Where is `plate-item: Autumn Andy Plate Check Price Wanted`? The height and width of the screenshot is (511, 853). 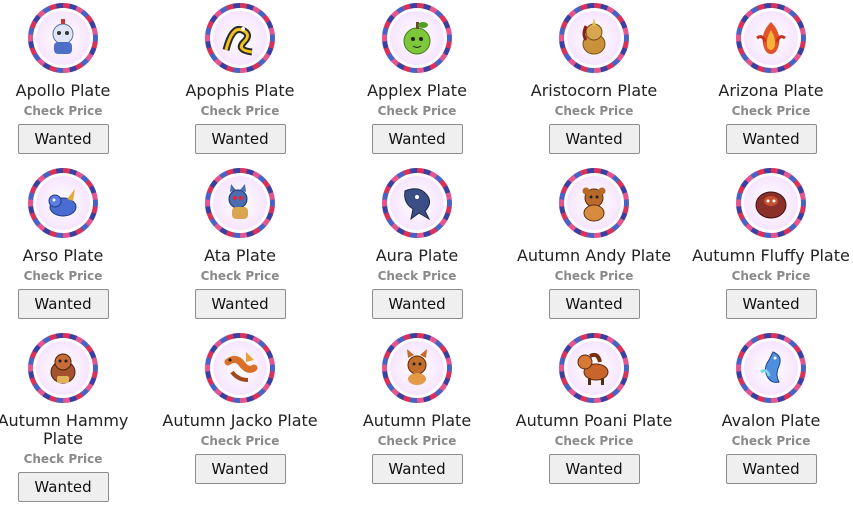
plate-item: Autumn Andy Plate Check Price Wanted is located at coordinates (594, 242).